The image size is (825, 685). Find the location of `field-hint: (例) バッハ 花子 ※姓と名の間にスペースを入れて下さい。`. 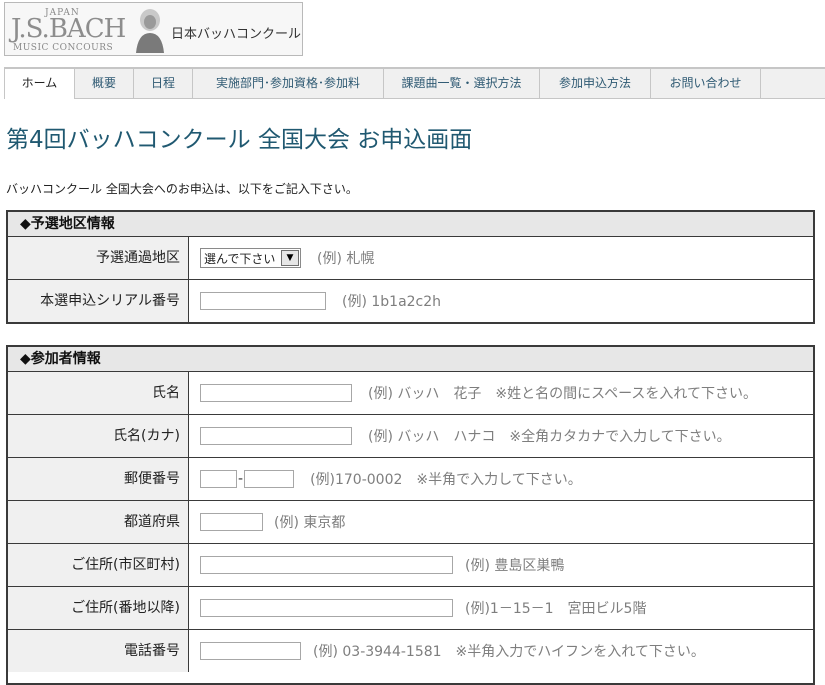

field-hint: (例) バッハ 花子 ※姓と名の間にスペースを入れて下さい。 is located at coordinates (563, 394).